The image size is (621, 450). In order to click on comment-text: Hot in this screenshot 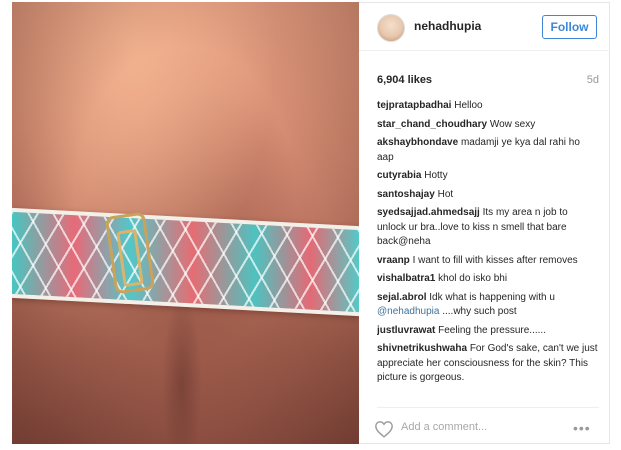, I will do `click(445, 194)`.